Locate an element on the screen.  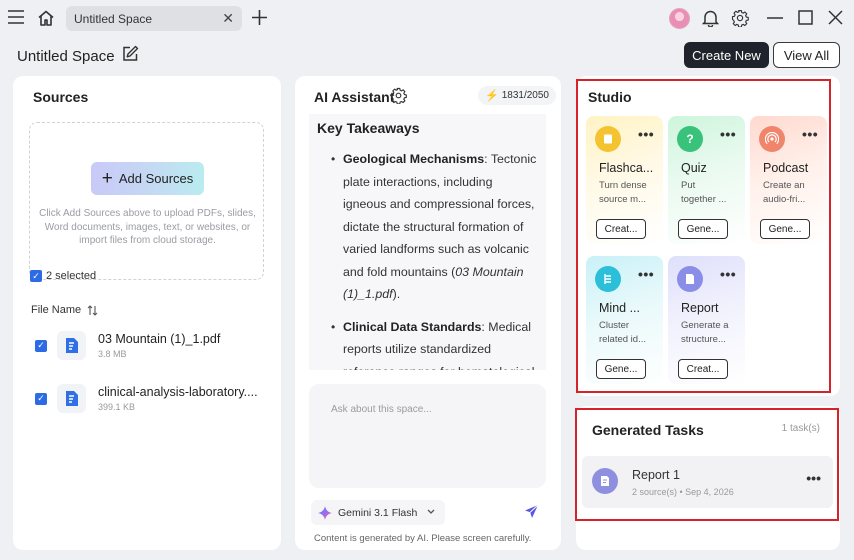
close-tab-icon: ✕ is located at coordinates (228, 18).